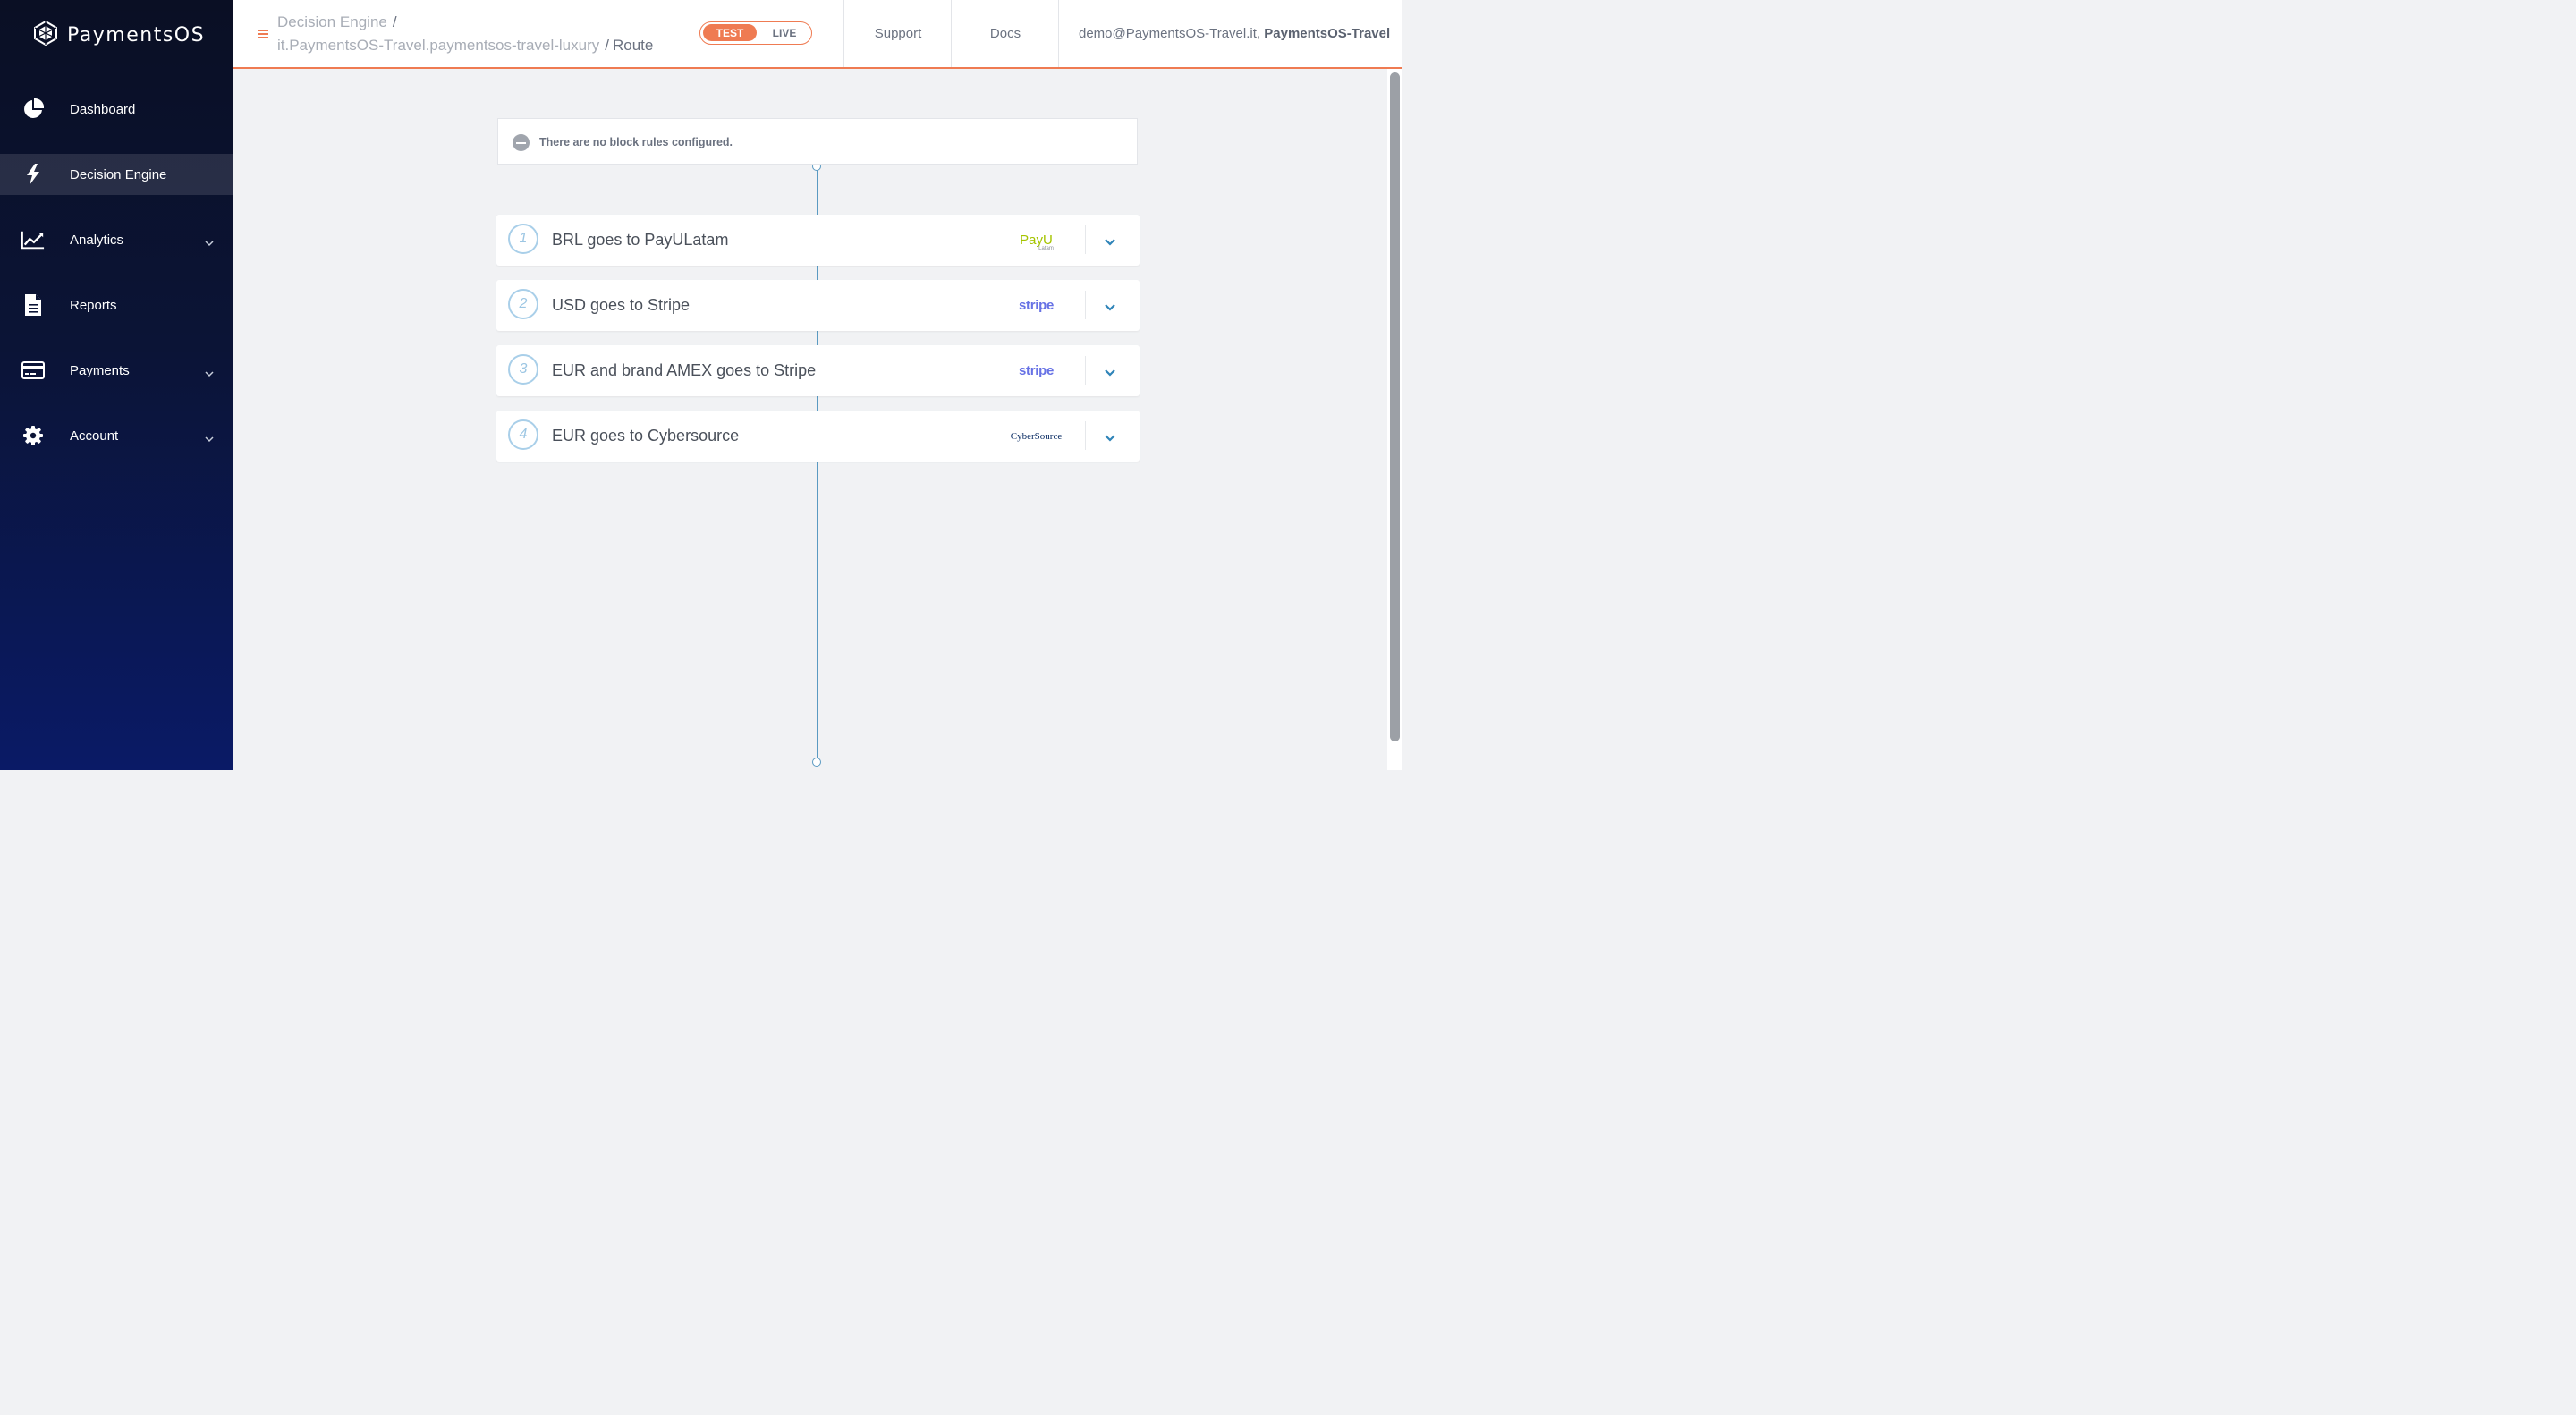  Describe the element at coordinates (818, 305) in the screenshot. I see `route-rule-card: 2 USD goes to Stripe stripe` at that location.